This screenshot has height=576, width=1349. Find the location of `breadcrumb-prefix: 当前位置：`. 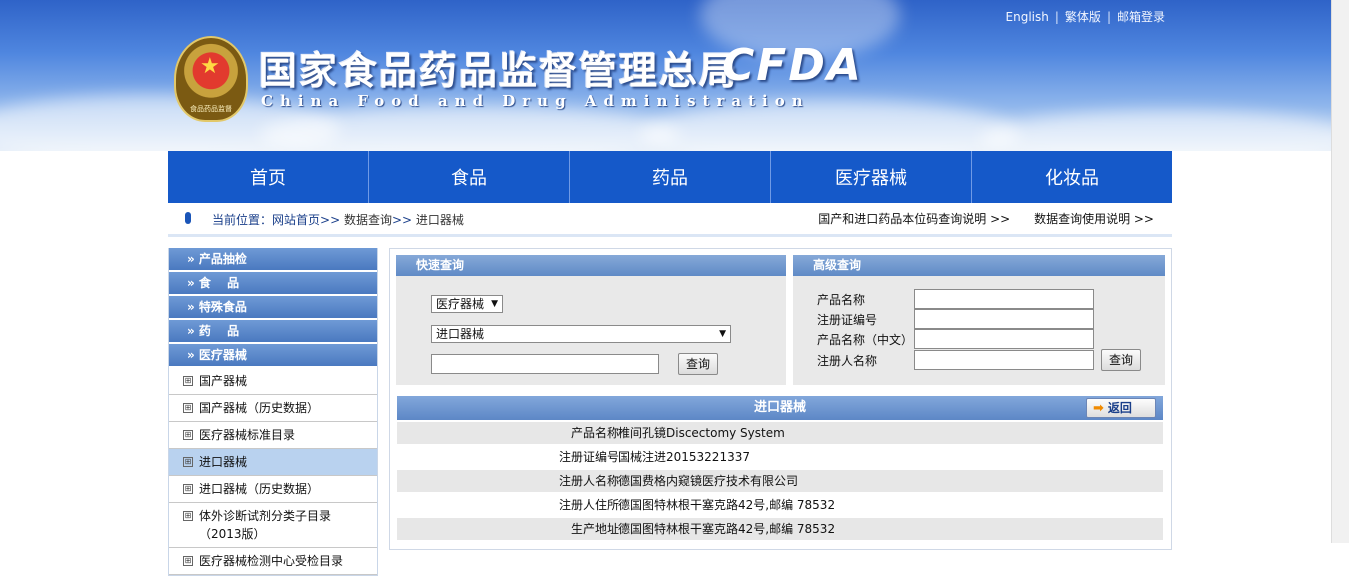

breadcrumb-prefix: 当前位置： is located at coordinates (242, 220).